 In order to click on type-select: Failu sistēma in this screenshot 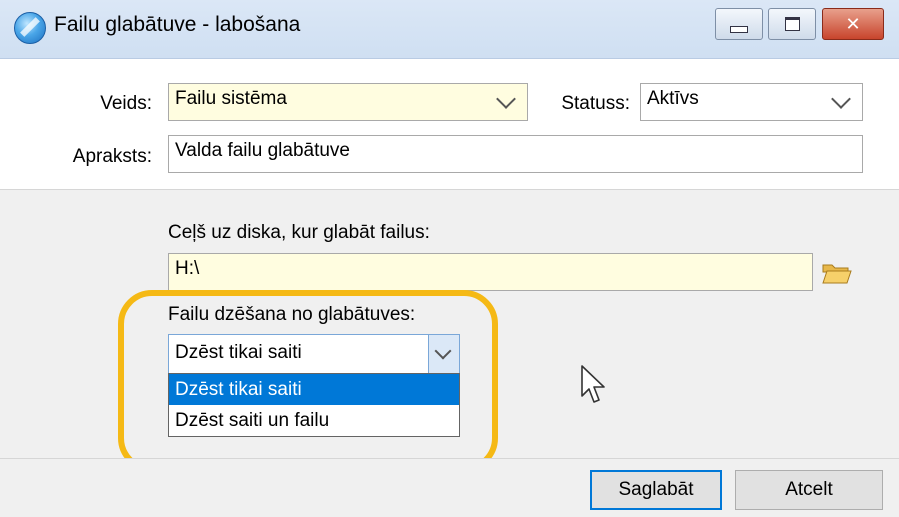, I will do `click(348, 102)`.